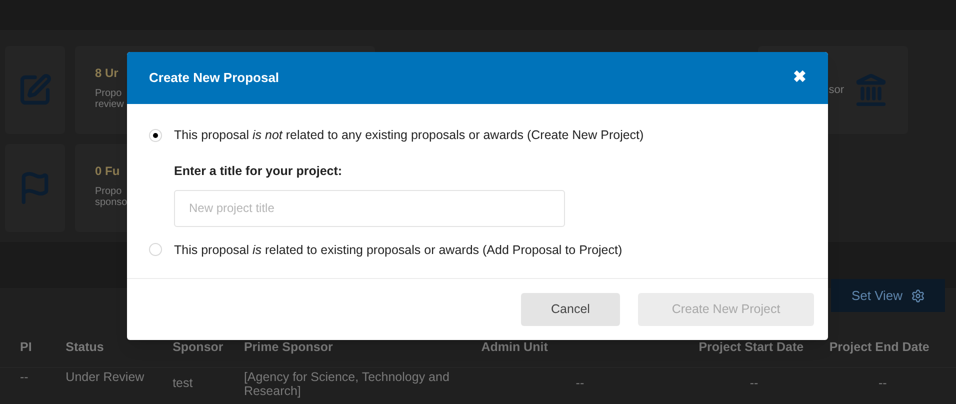 The width and height of the screenshot is (956, 404). Describe the element at coordinates (214, 78) in the screenshot. I see `dialog-title: Create New Proposal` at that location.